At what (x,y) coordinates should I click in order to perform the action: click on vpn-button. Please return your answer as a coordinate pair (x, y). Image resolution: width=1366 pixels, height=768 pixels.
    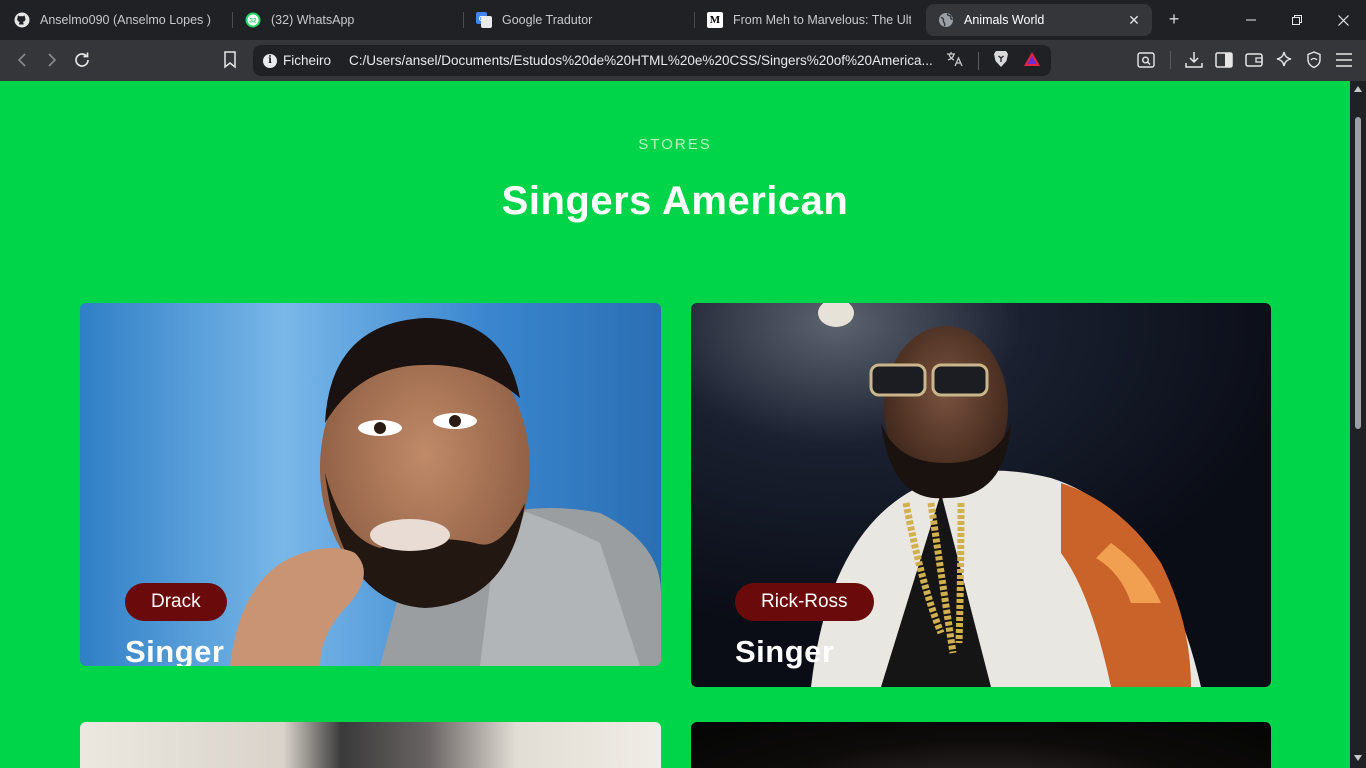
    Looking at the image, I should click on (1314, 60).